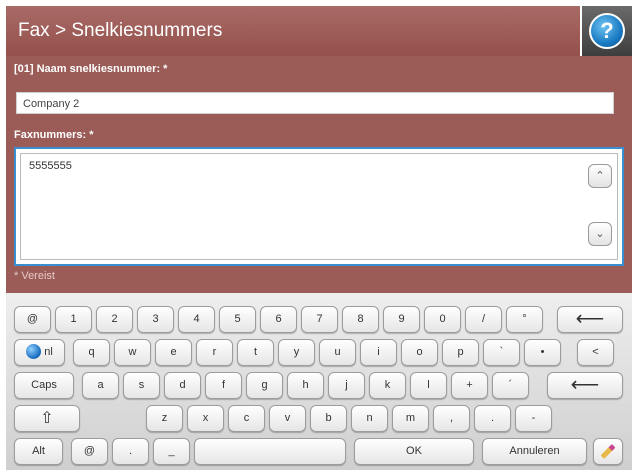  Describe the element at coordinates (91, 69) in the screenshot. I see `speed-dial-name-label: [01] Naam snelkiesnummer: *` at that location.